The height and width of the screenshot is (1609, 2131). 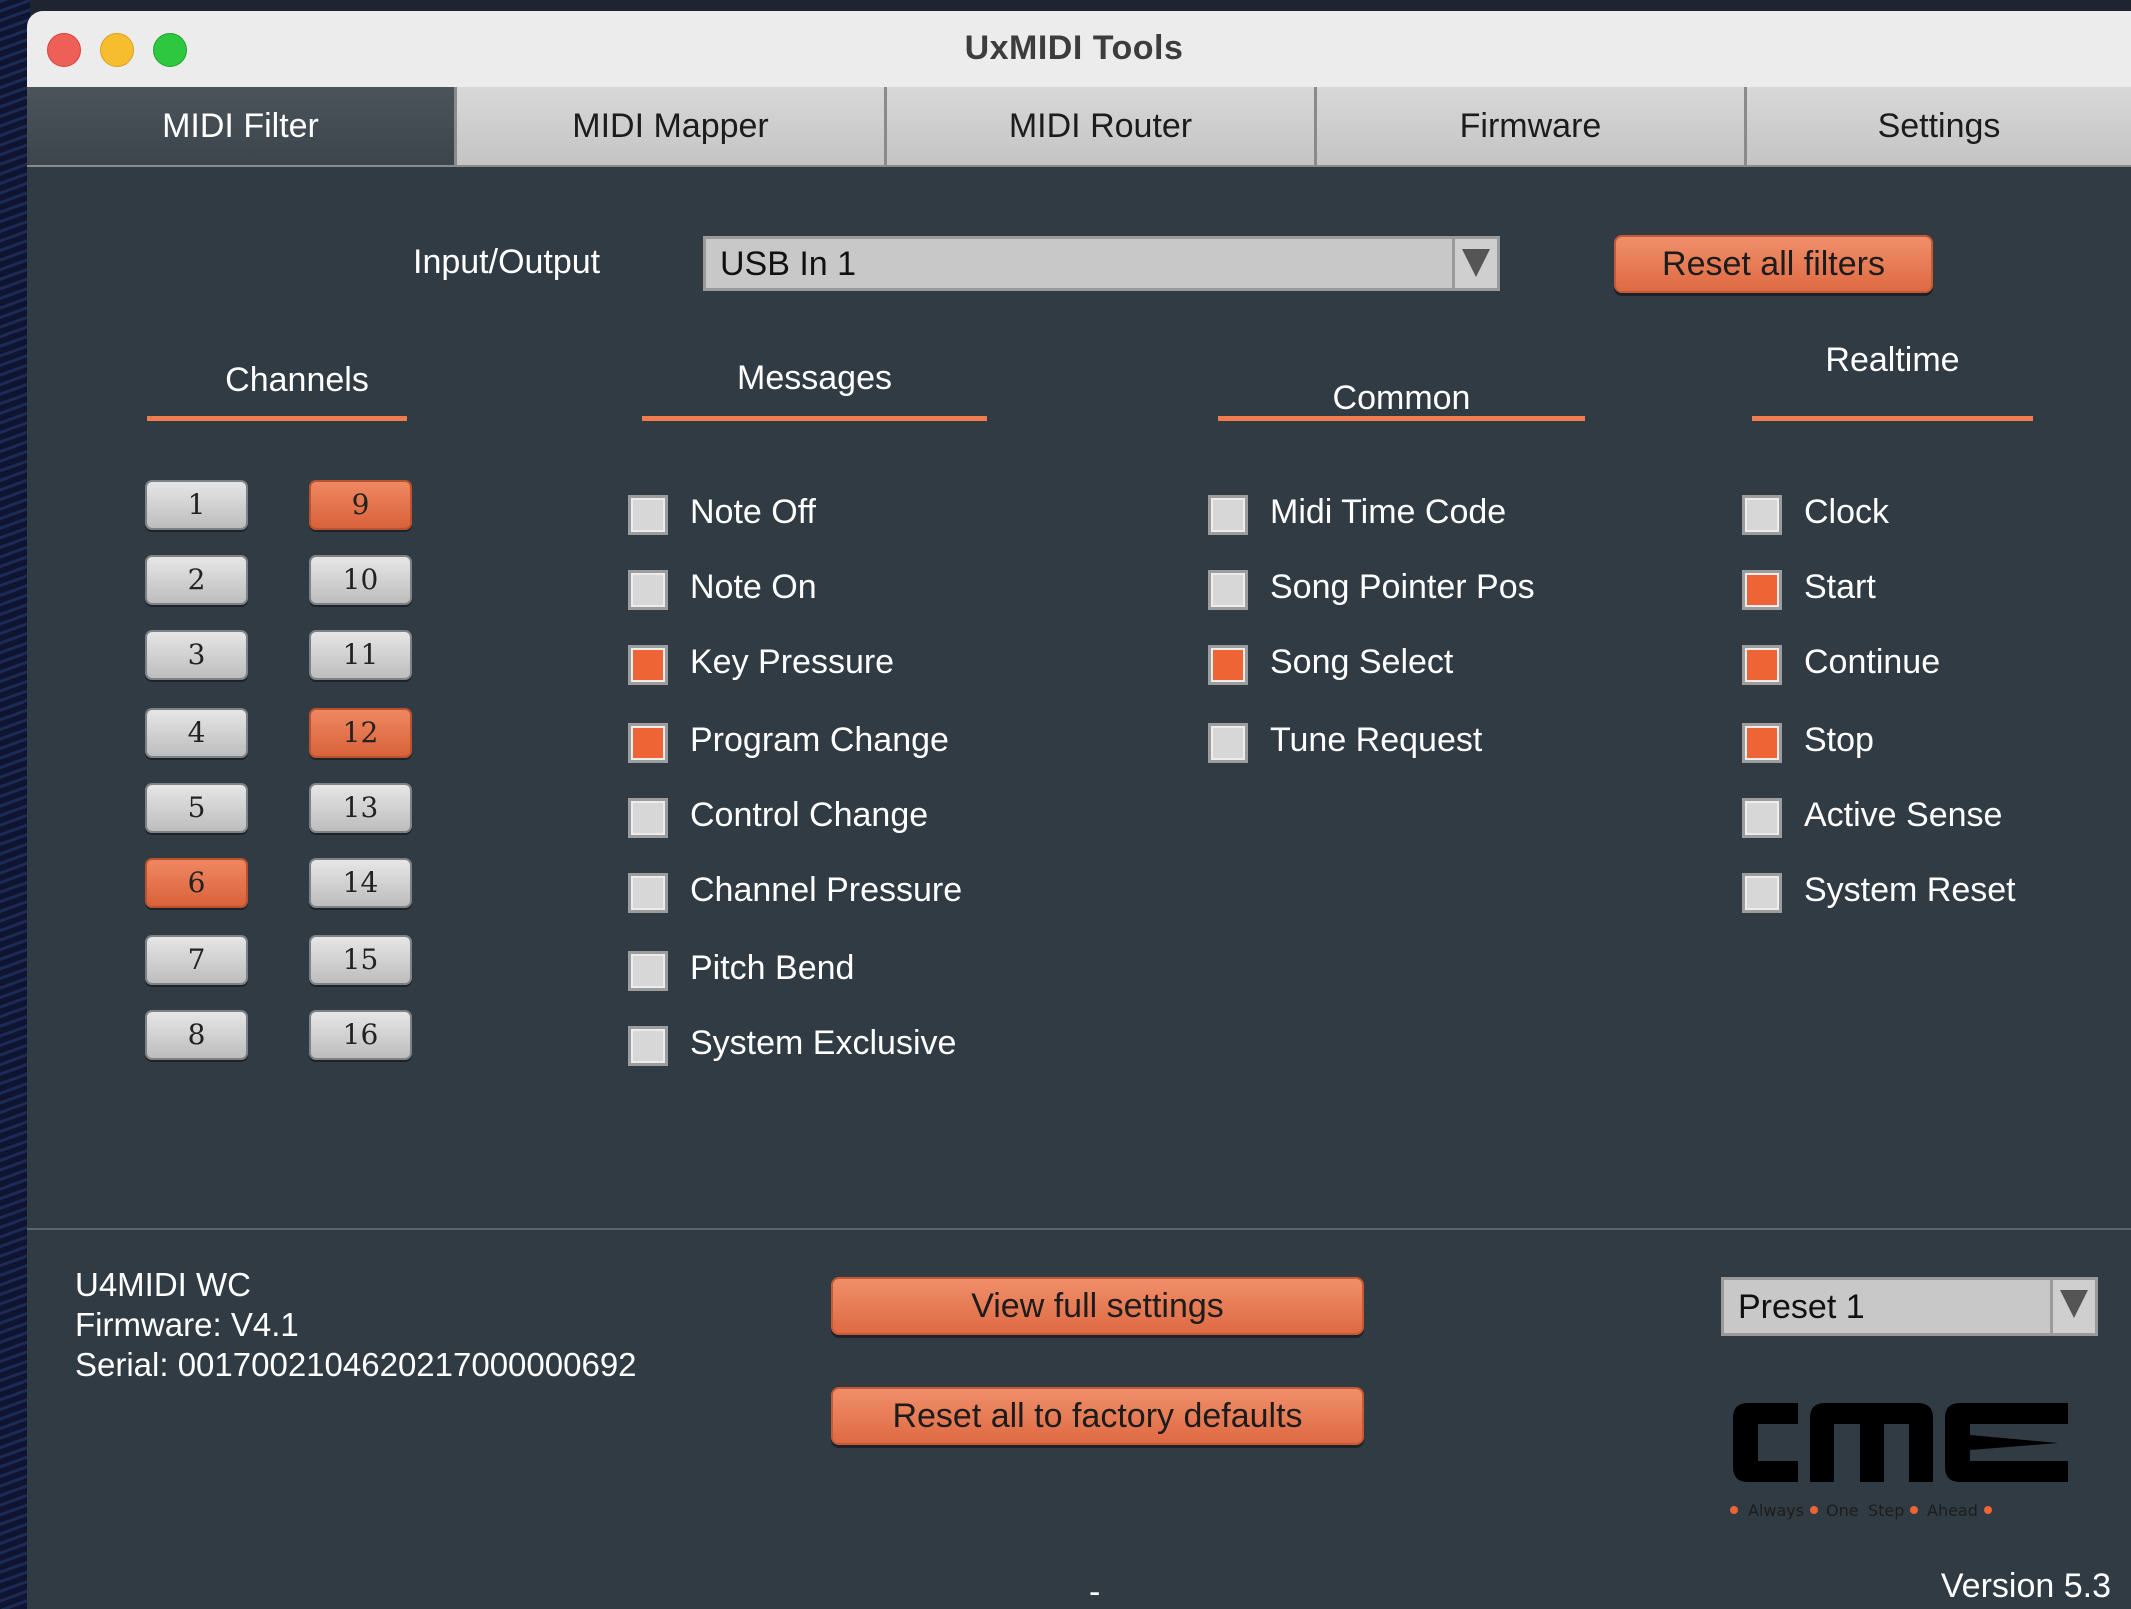 What do you see at coordinates (360, 1035) in the screenshot?
I see `channel-button-16: 16` at bounding box center [360, 1035].